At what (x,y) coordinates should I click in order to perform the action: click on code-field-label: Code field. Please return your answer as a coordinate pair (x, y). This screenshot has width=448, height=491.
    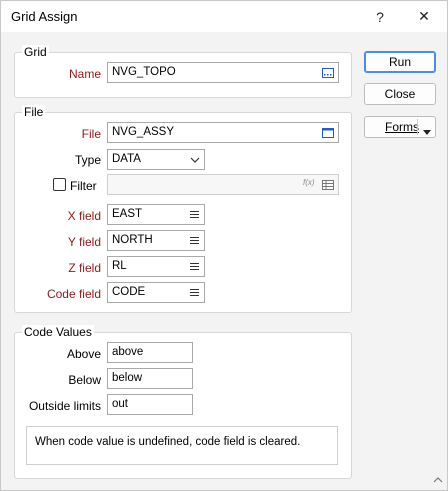
    Looking at the image, I should click on (73, 294).